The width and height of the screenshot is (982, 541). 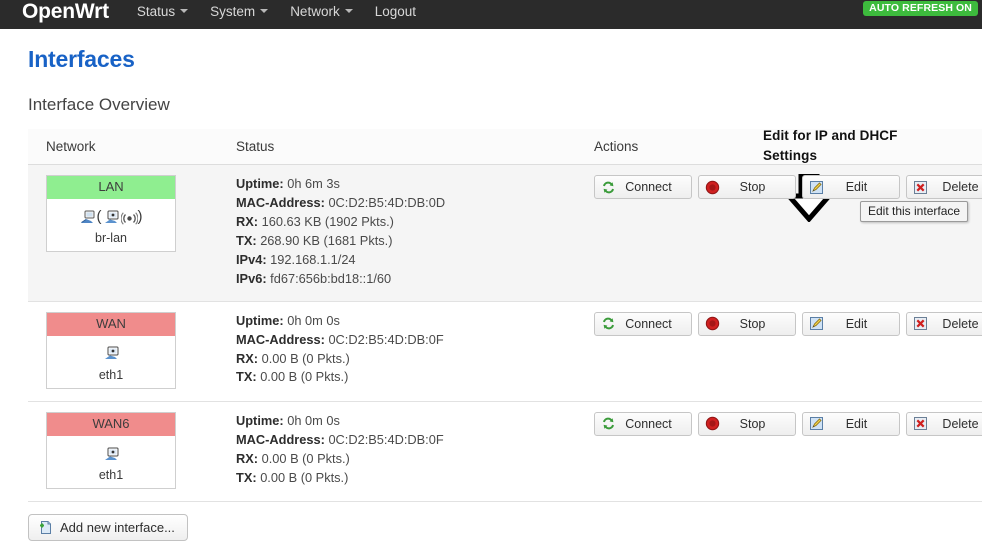 I want to click on annotation-text: Edit for IP and DHCF Settings, so click(x=863, y=145).